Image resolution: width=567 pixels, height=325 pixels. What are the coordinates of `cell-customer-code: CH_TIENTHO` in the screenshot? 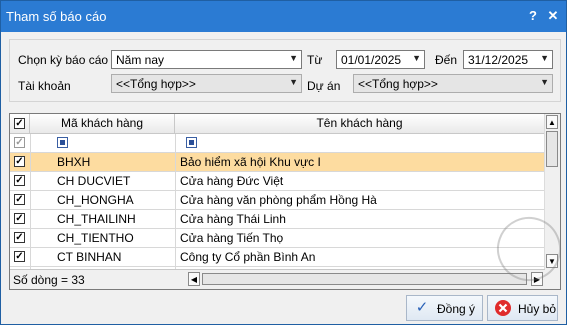 It's located at (90, 238).